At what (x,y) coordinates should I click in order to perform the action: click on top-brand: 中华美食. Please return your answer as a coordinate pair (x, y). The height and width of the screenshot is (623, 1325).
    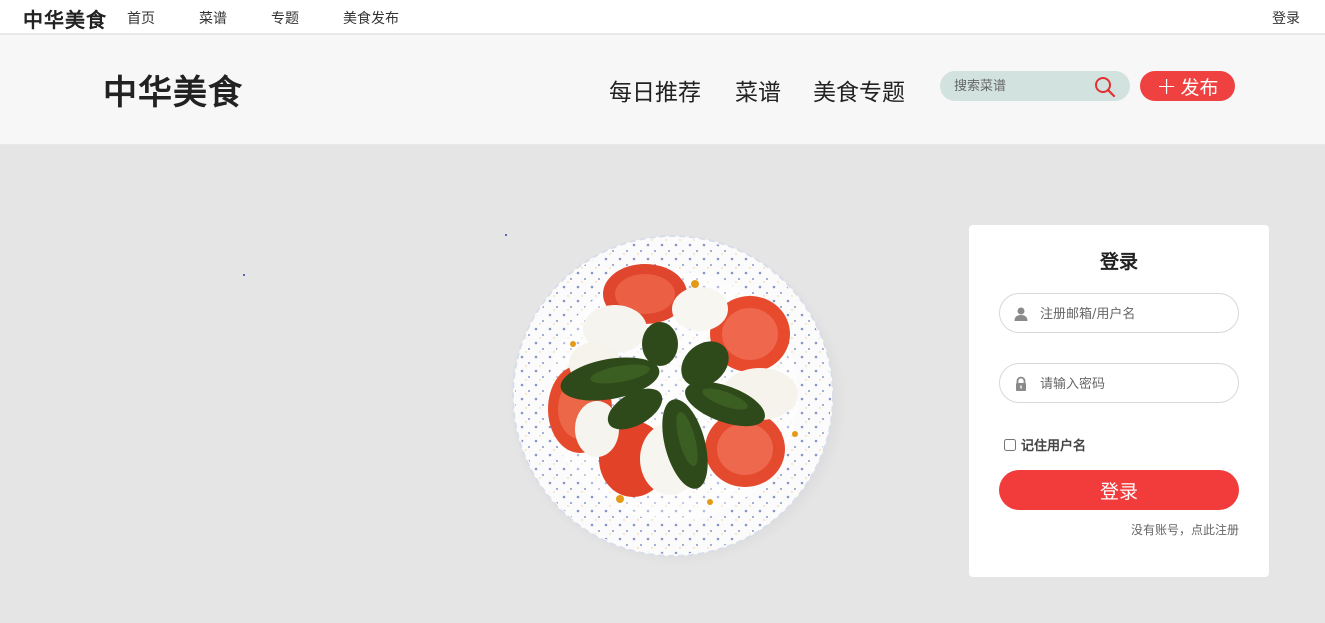
    Looking at the image, I should click on (65, 18).